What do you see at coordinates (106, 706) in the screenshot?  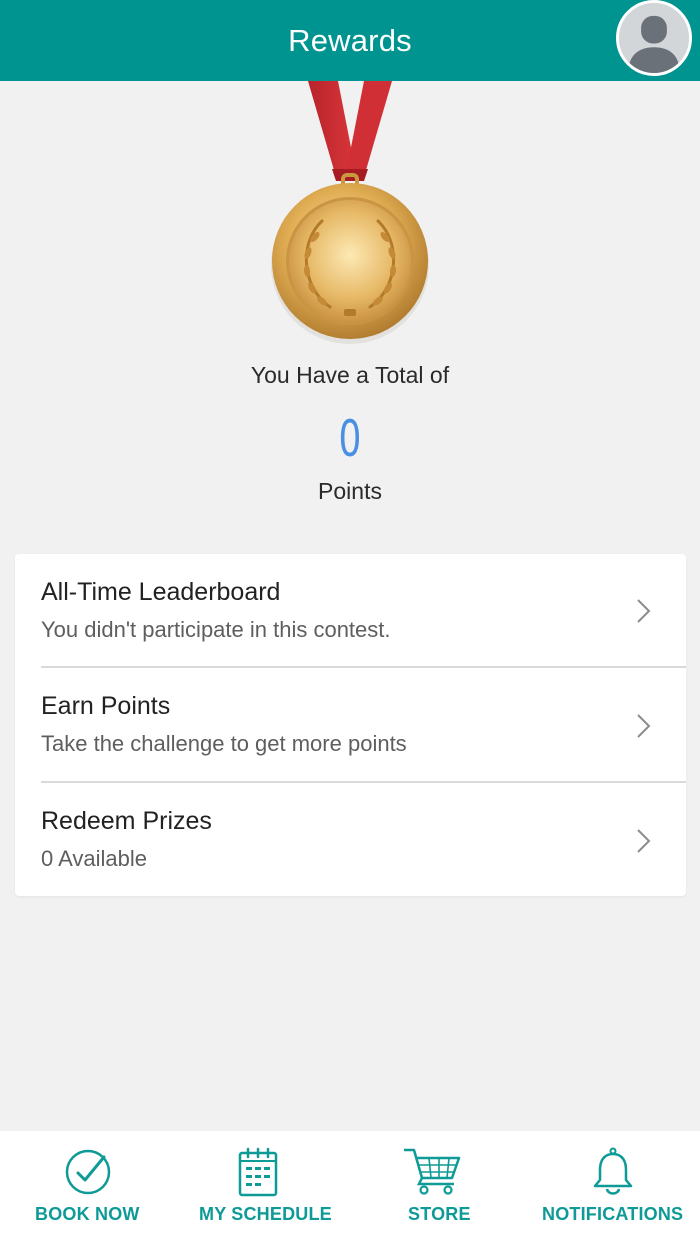 I see `earn-points-title: Earn Points` at bounding box center [106, 706].